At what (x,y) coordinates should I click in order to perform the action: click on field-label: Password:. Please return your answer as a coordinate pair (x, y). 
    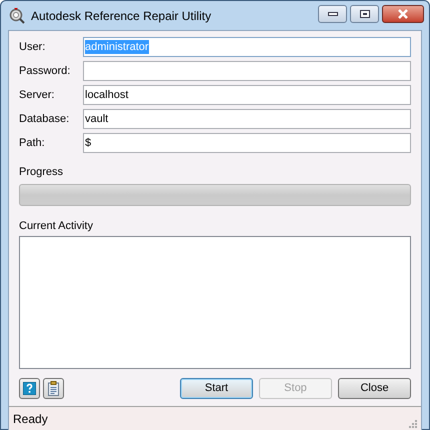
    Looking at the image, I should click on (45, 71).